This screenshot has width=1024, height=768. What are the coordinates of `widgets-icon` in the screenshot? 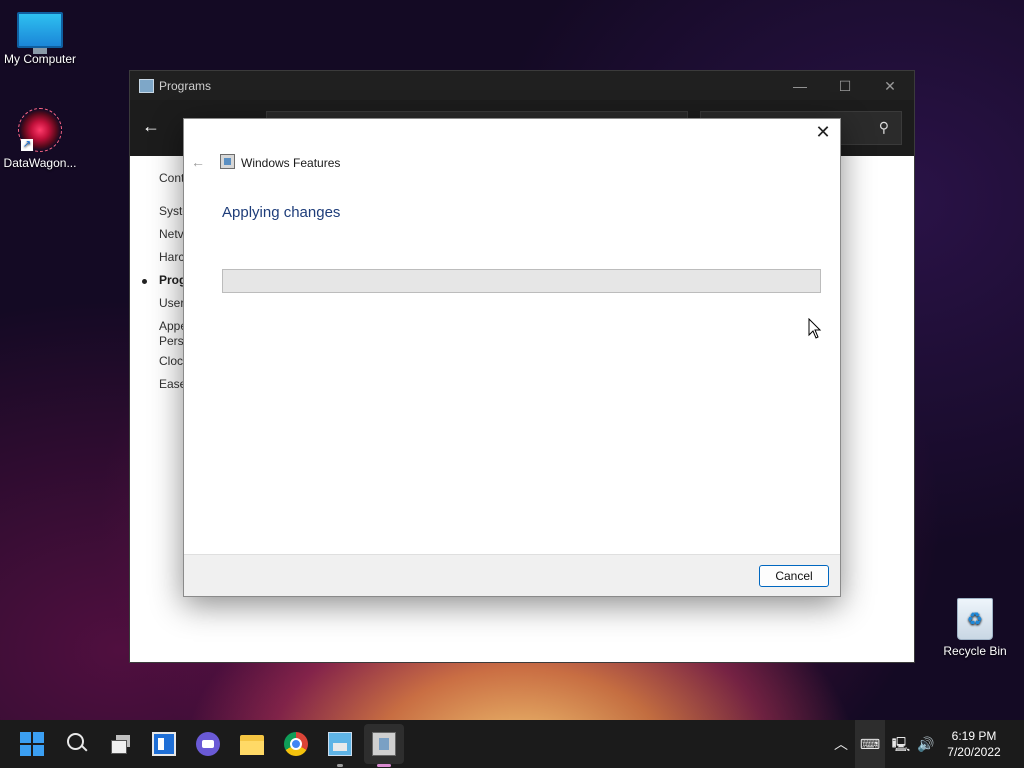 It's located at (164, 744).